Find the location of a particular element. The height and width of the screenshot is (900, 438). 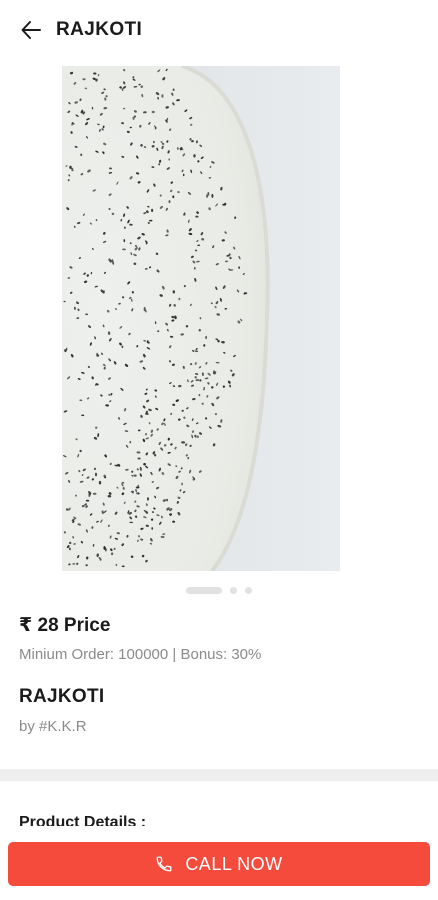

call-now-label: CALL NOW is located at coordinates (234, 863).